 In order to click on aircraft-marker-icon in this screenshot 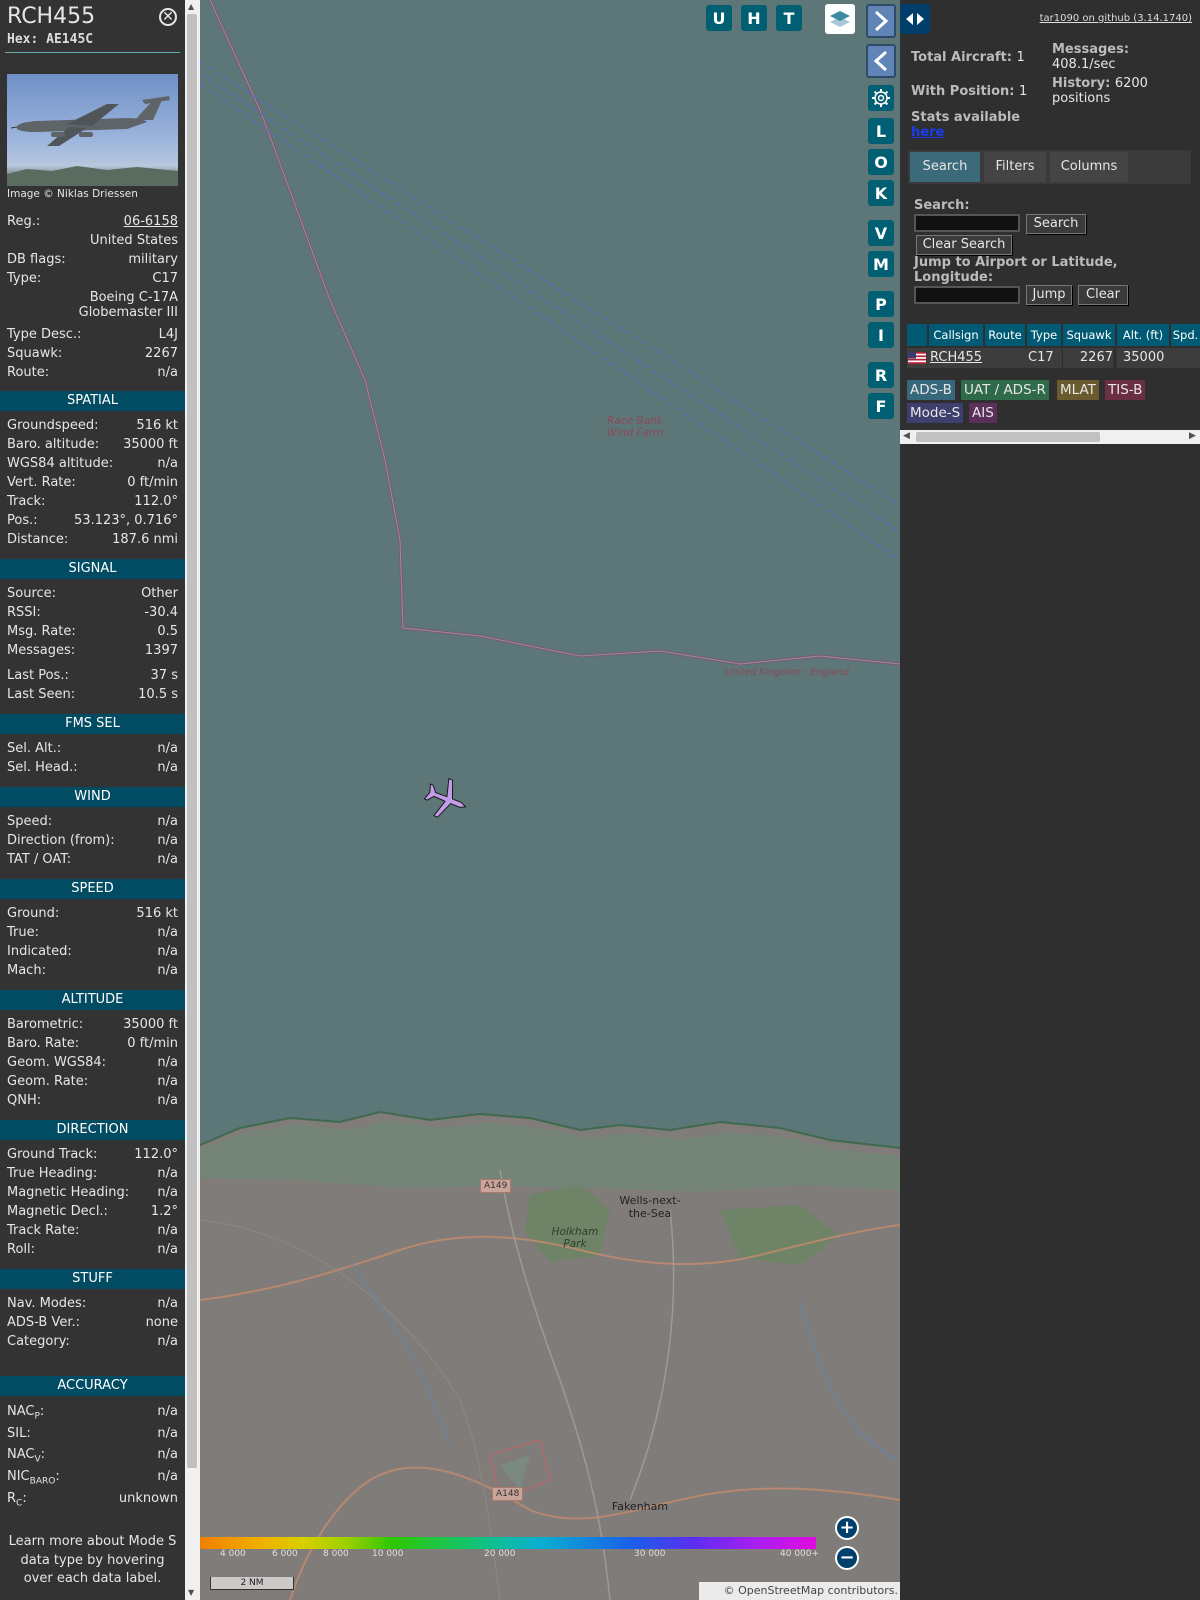, I will do `click(446, 799)`.